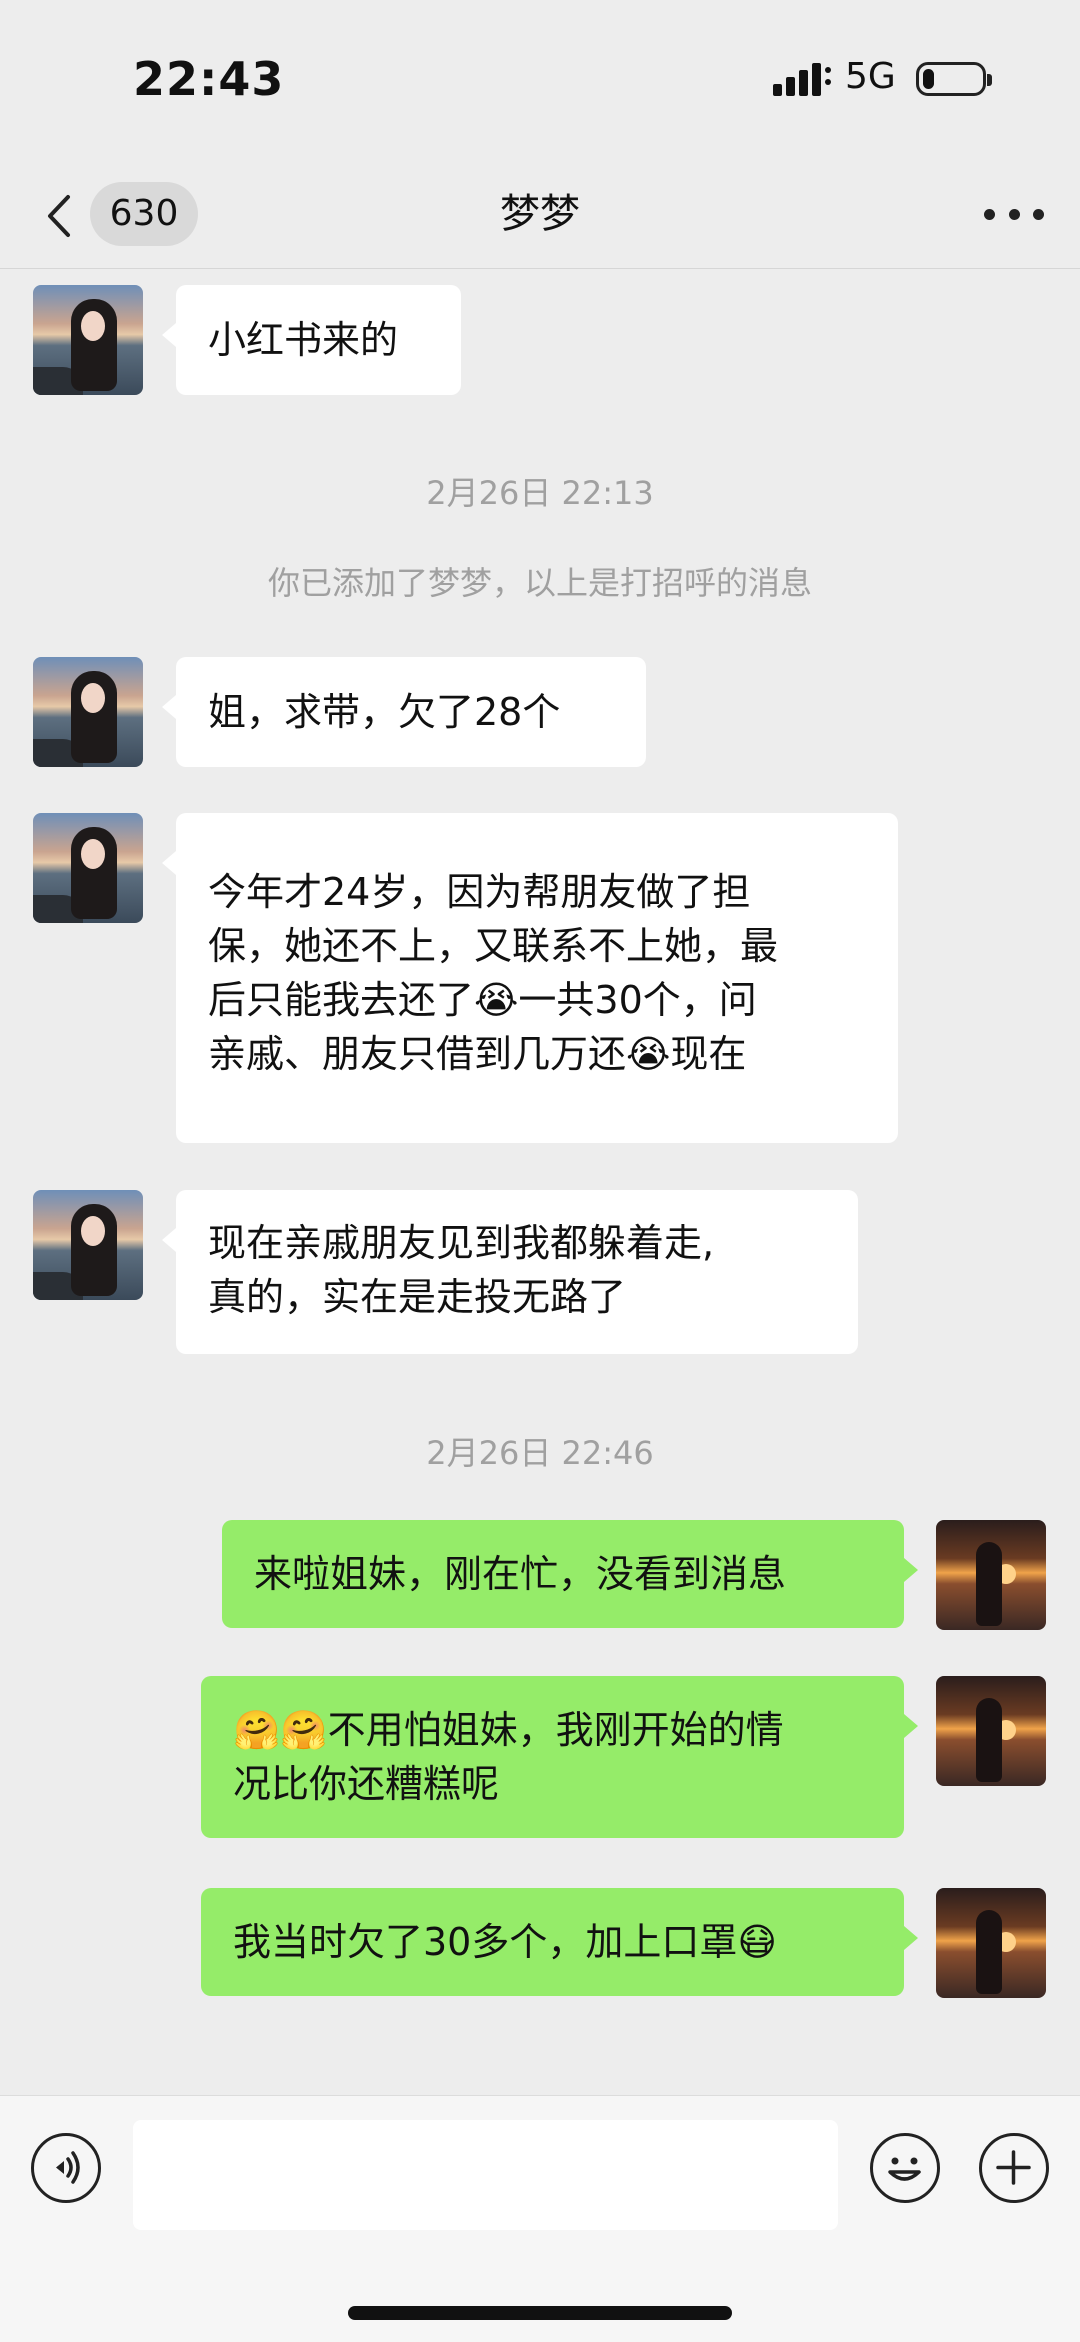 This screenshot has height=2342, width=1080. Describe the element at coordinates (510, 1272) in the screenshot. I see `message-bubble: 现在亲戚朋友见到我都躲着走, 真的，实在是走投无路了` at that location.